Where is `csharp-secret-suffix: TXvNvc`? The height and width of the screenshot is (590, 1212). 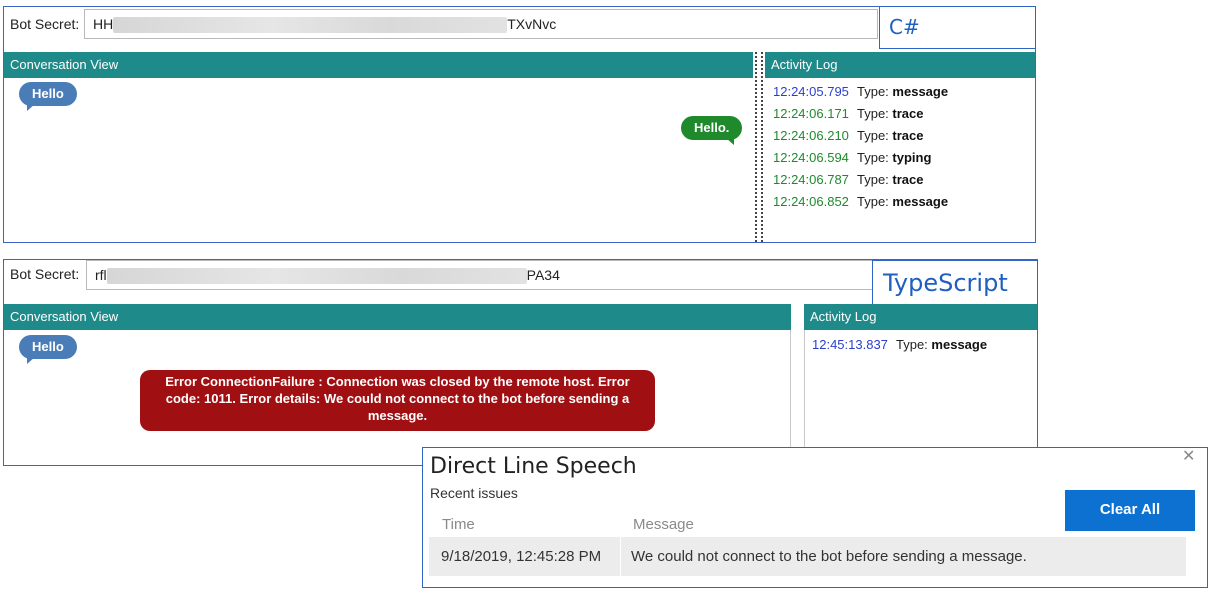 csharp-secret-suffix: TXvNvc is located at coordinates (532, 24).